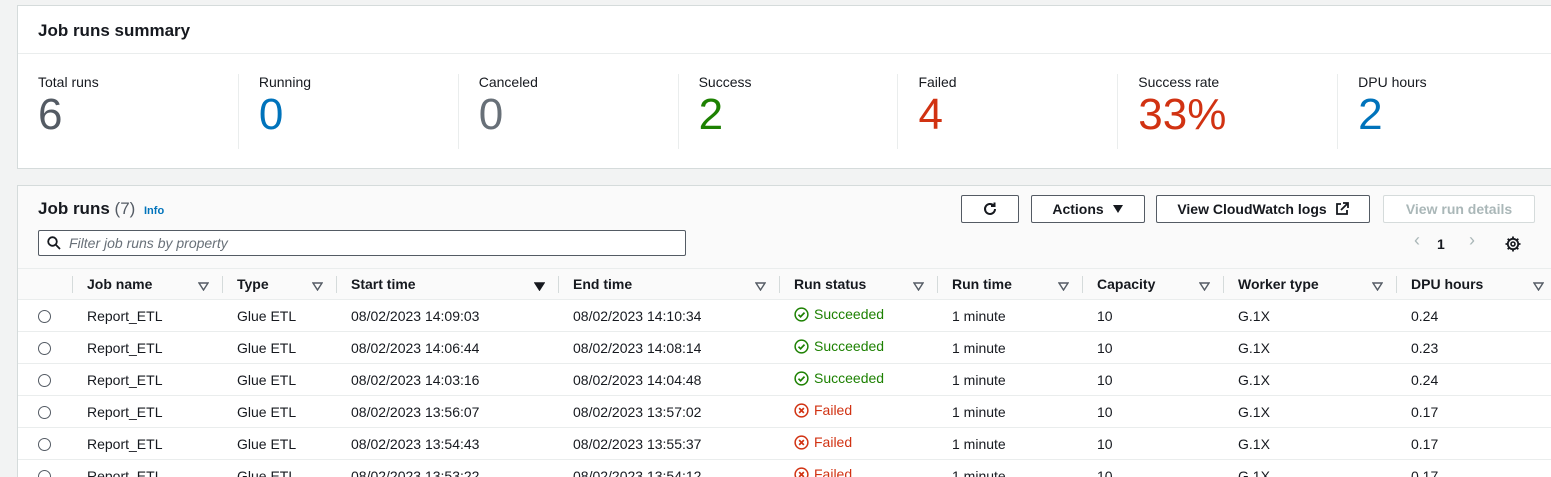  What do you see at coordinates (415, 315) in the screenshot?
I see `cell-start: 08/02/2023 14:09:03` at bounding box center [415, 315].